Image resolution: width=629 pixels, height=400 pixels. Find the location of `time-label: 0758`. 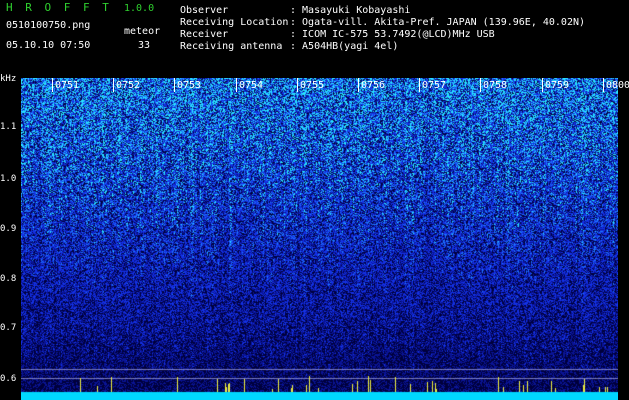

time-label: 0758 is located at coordinates (495, 85).